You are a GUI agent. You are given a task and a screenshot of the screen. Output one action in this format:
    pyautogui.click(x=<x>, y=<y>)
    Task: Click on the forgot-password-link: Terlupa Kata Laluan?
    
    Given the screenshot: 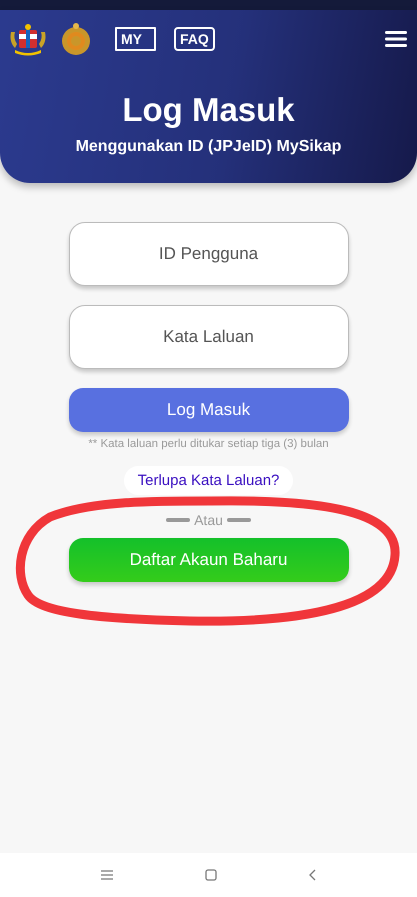 What is the action you would take?
    pyautogui.click(x=209, y=480)
    